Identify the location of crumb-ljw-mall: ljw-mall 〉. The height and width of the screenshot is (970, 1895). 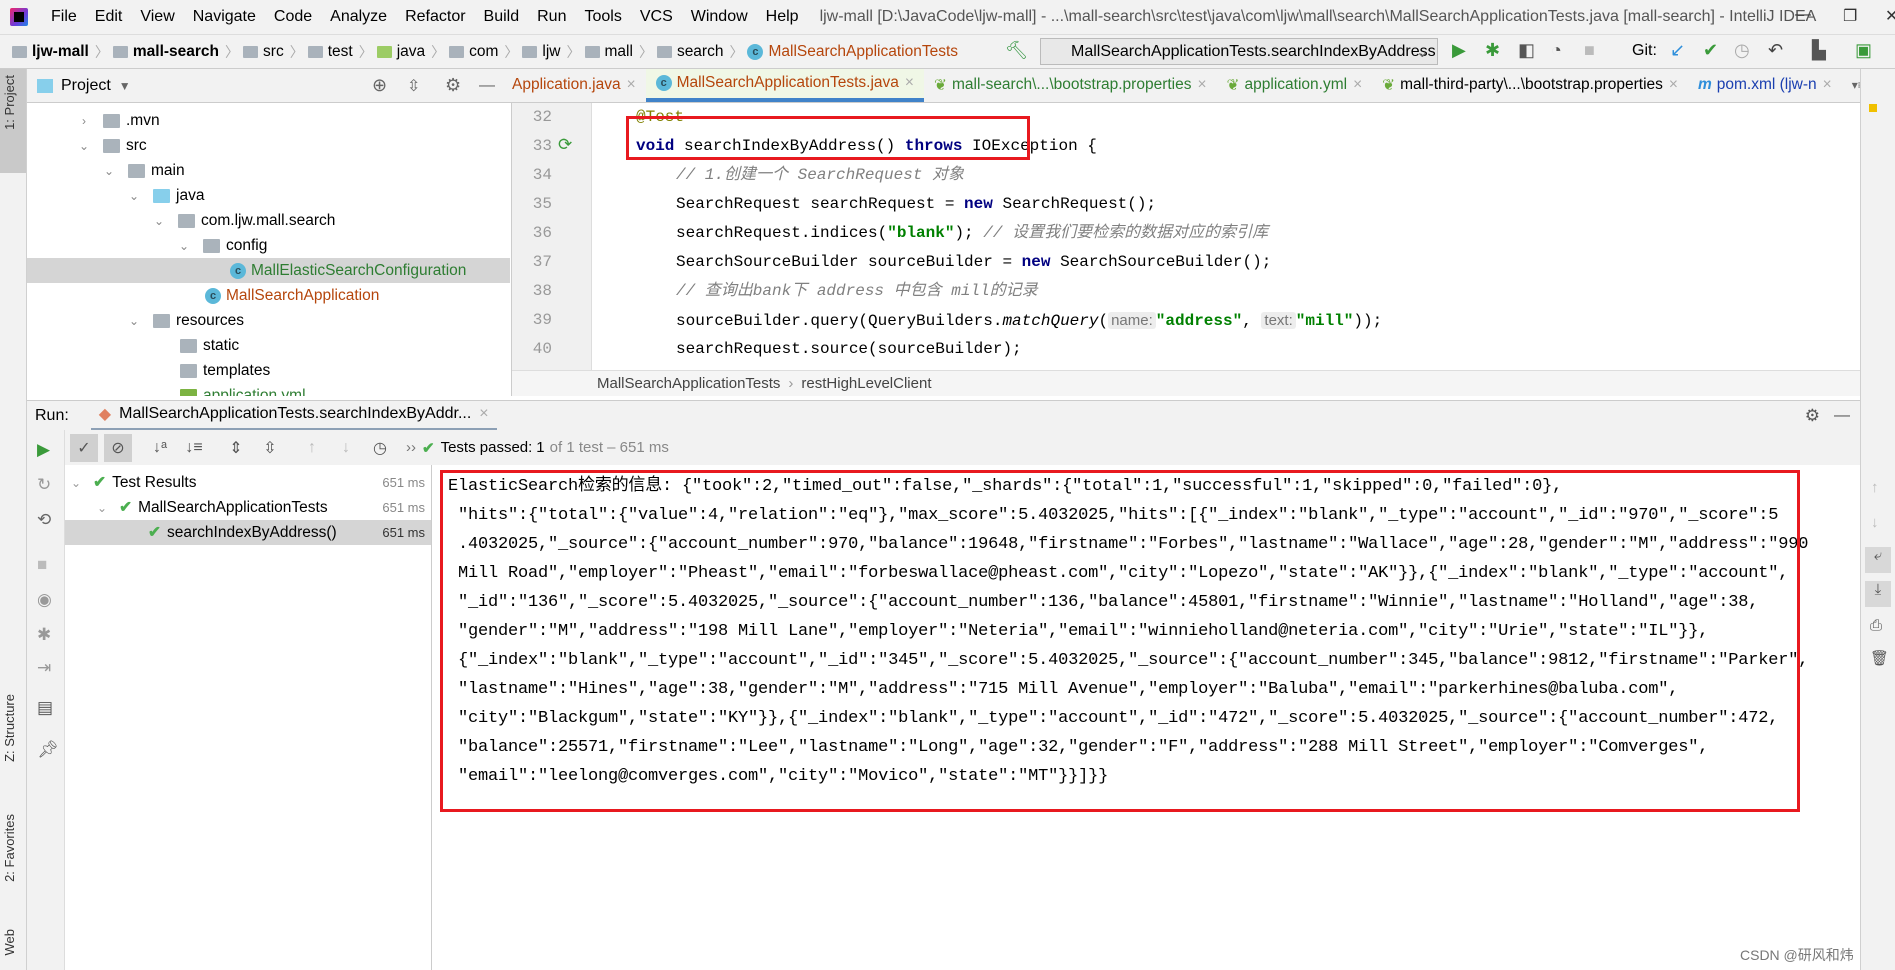
(60, 52).